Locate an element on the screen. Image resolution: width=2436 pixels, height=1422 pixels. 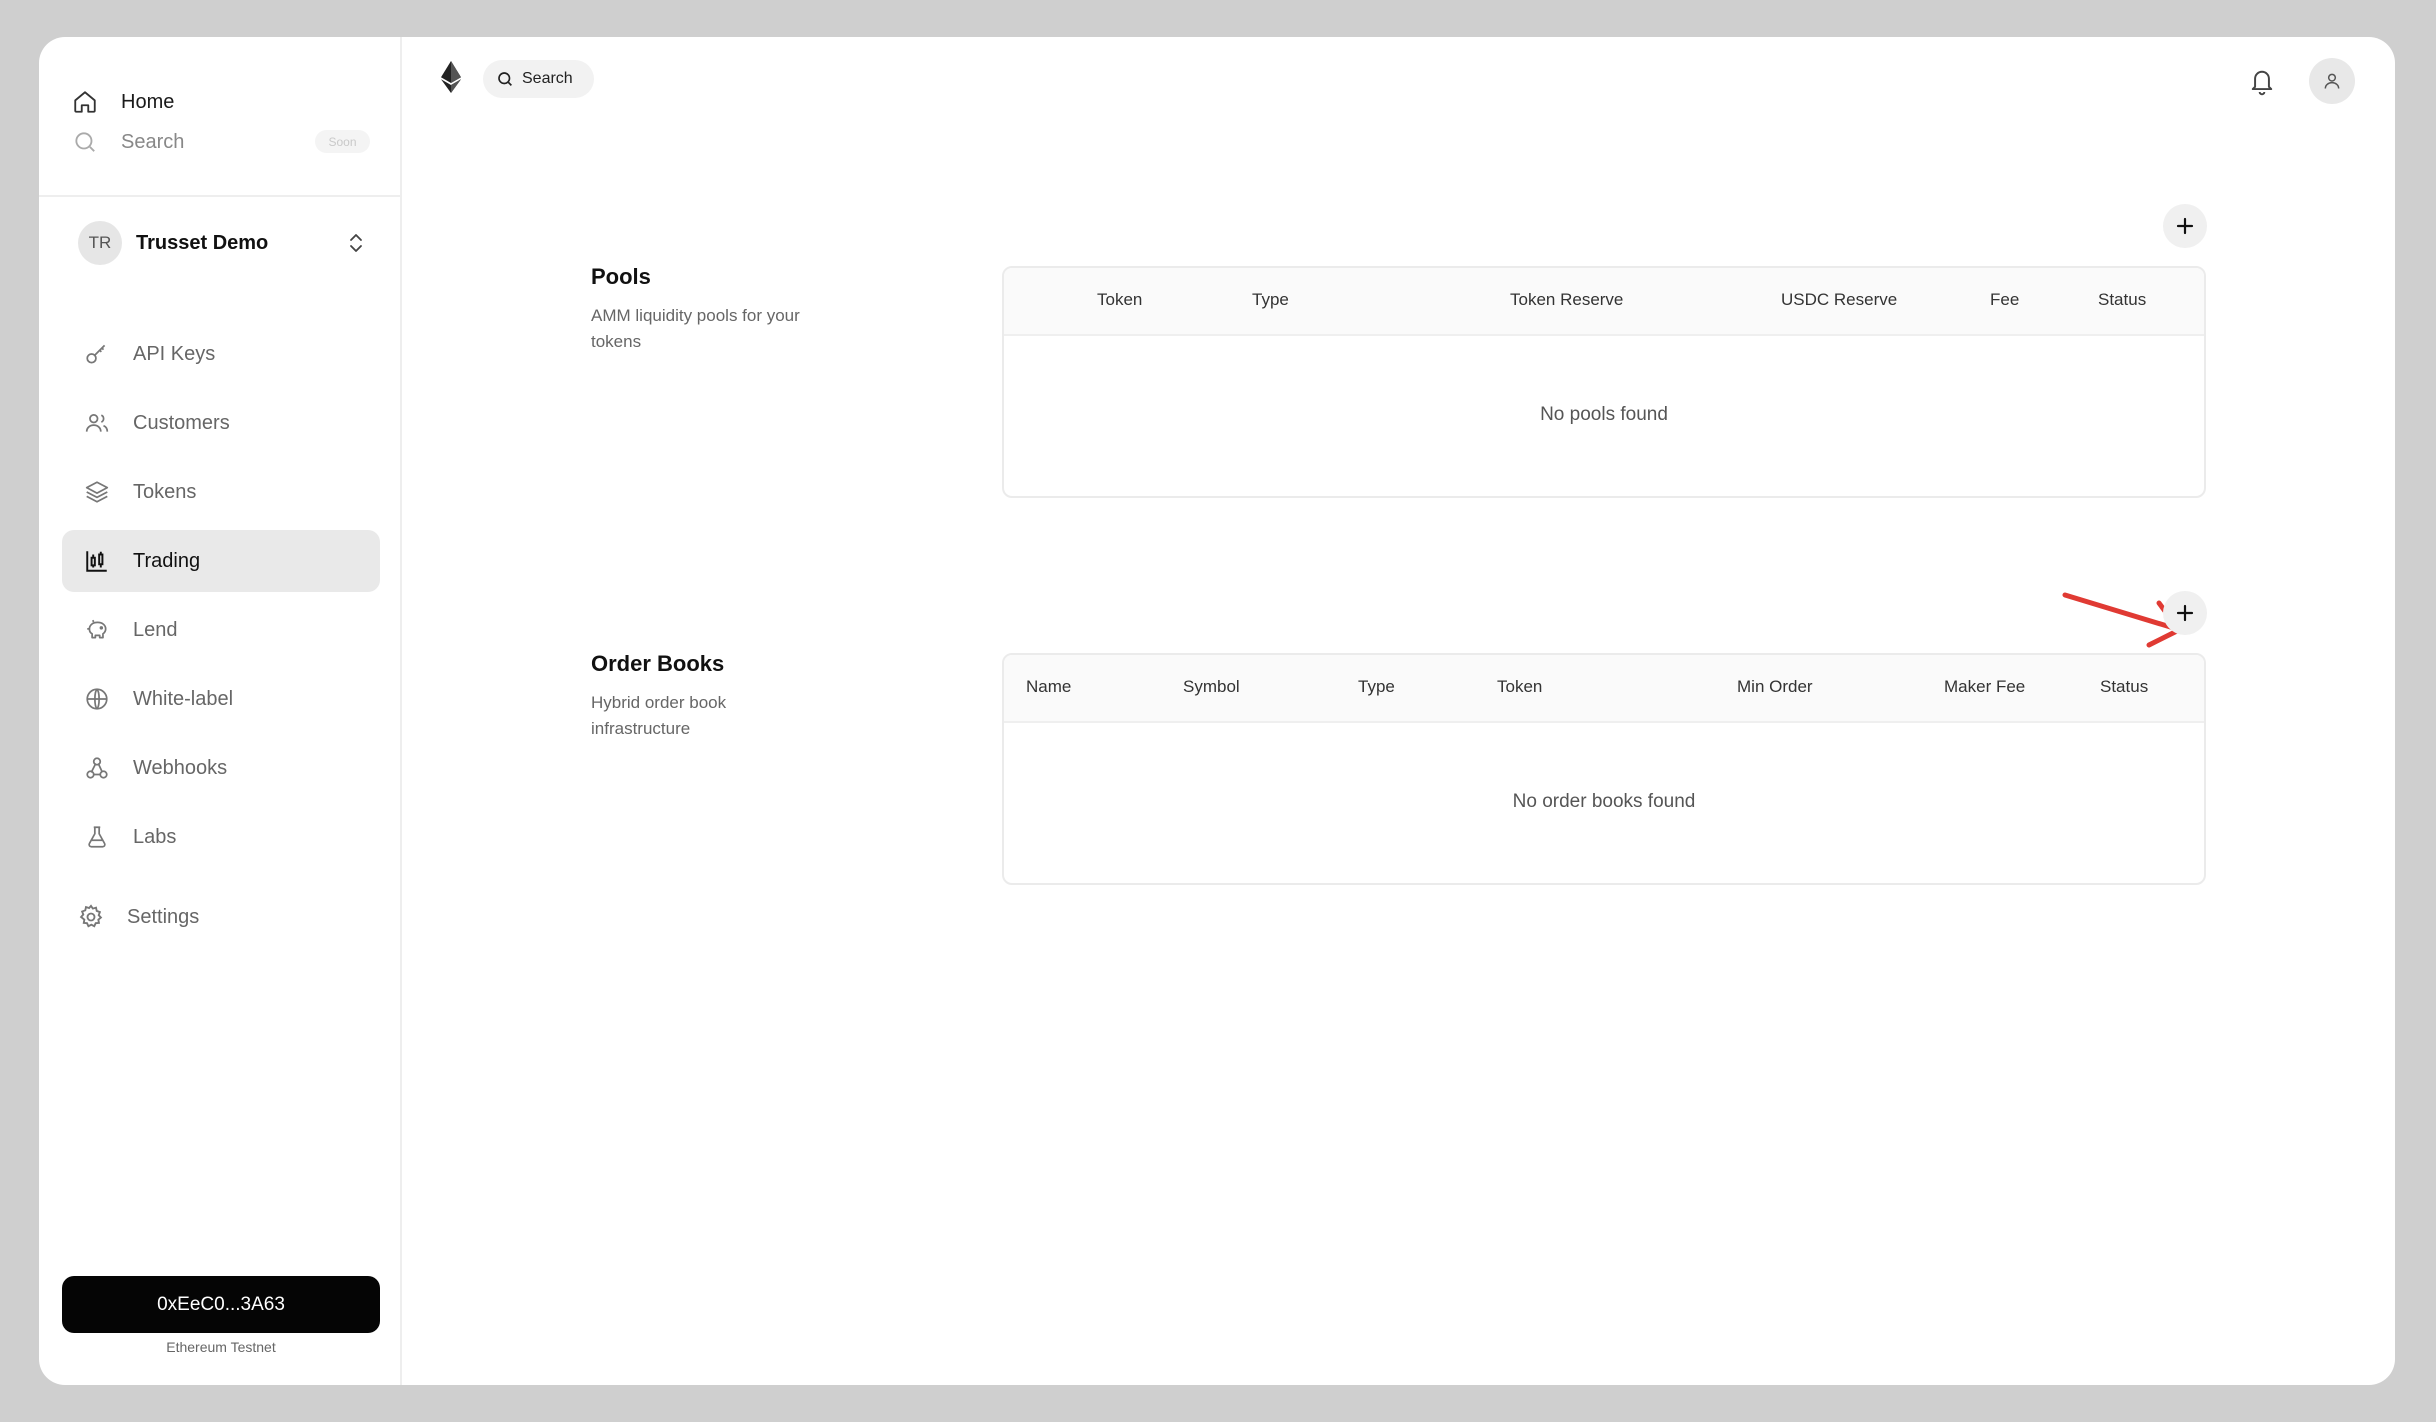
workspace-switcher: TR Trusset Demo is located at coordinates (223, 243).